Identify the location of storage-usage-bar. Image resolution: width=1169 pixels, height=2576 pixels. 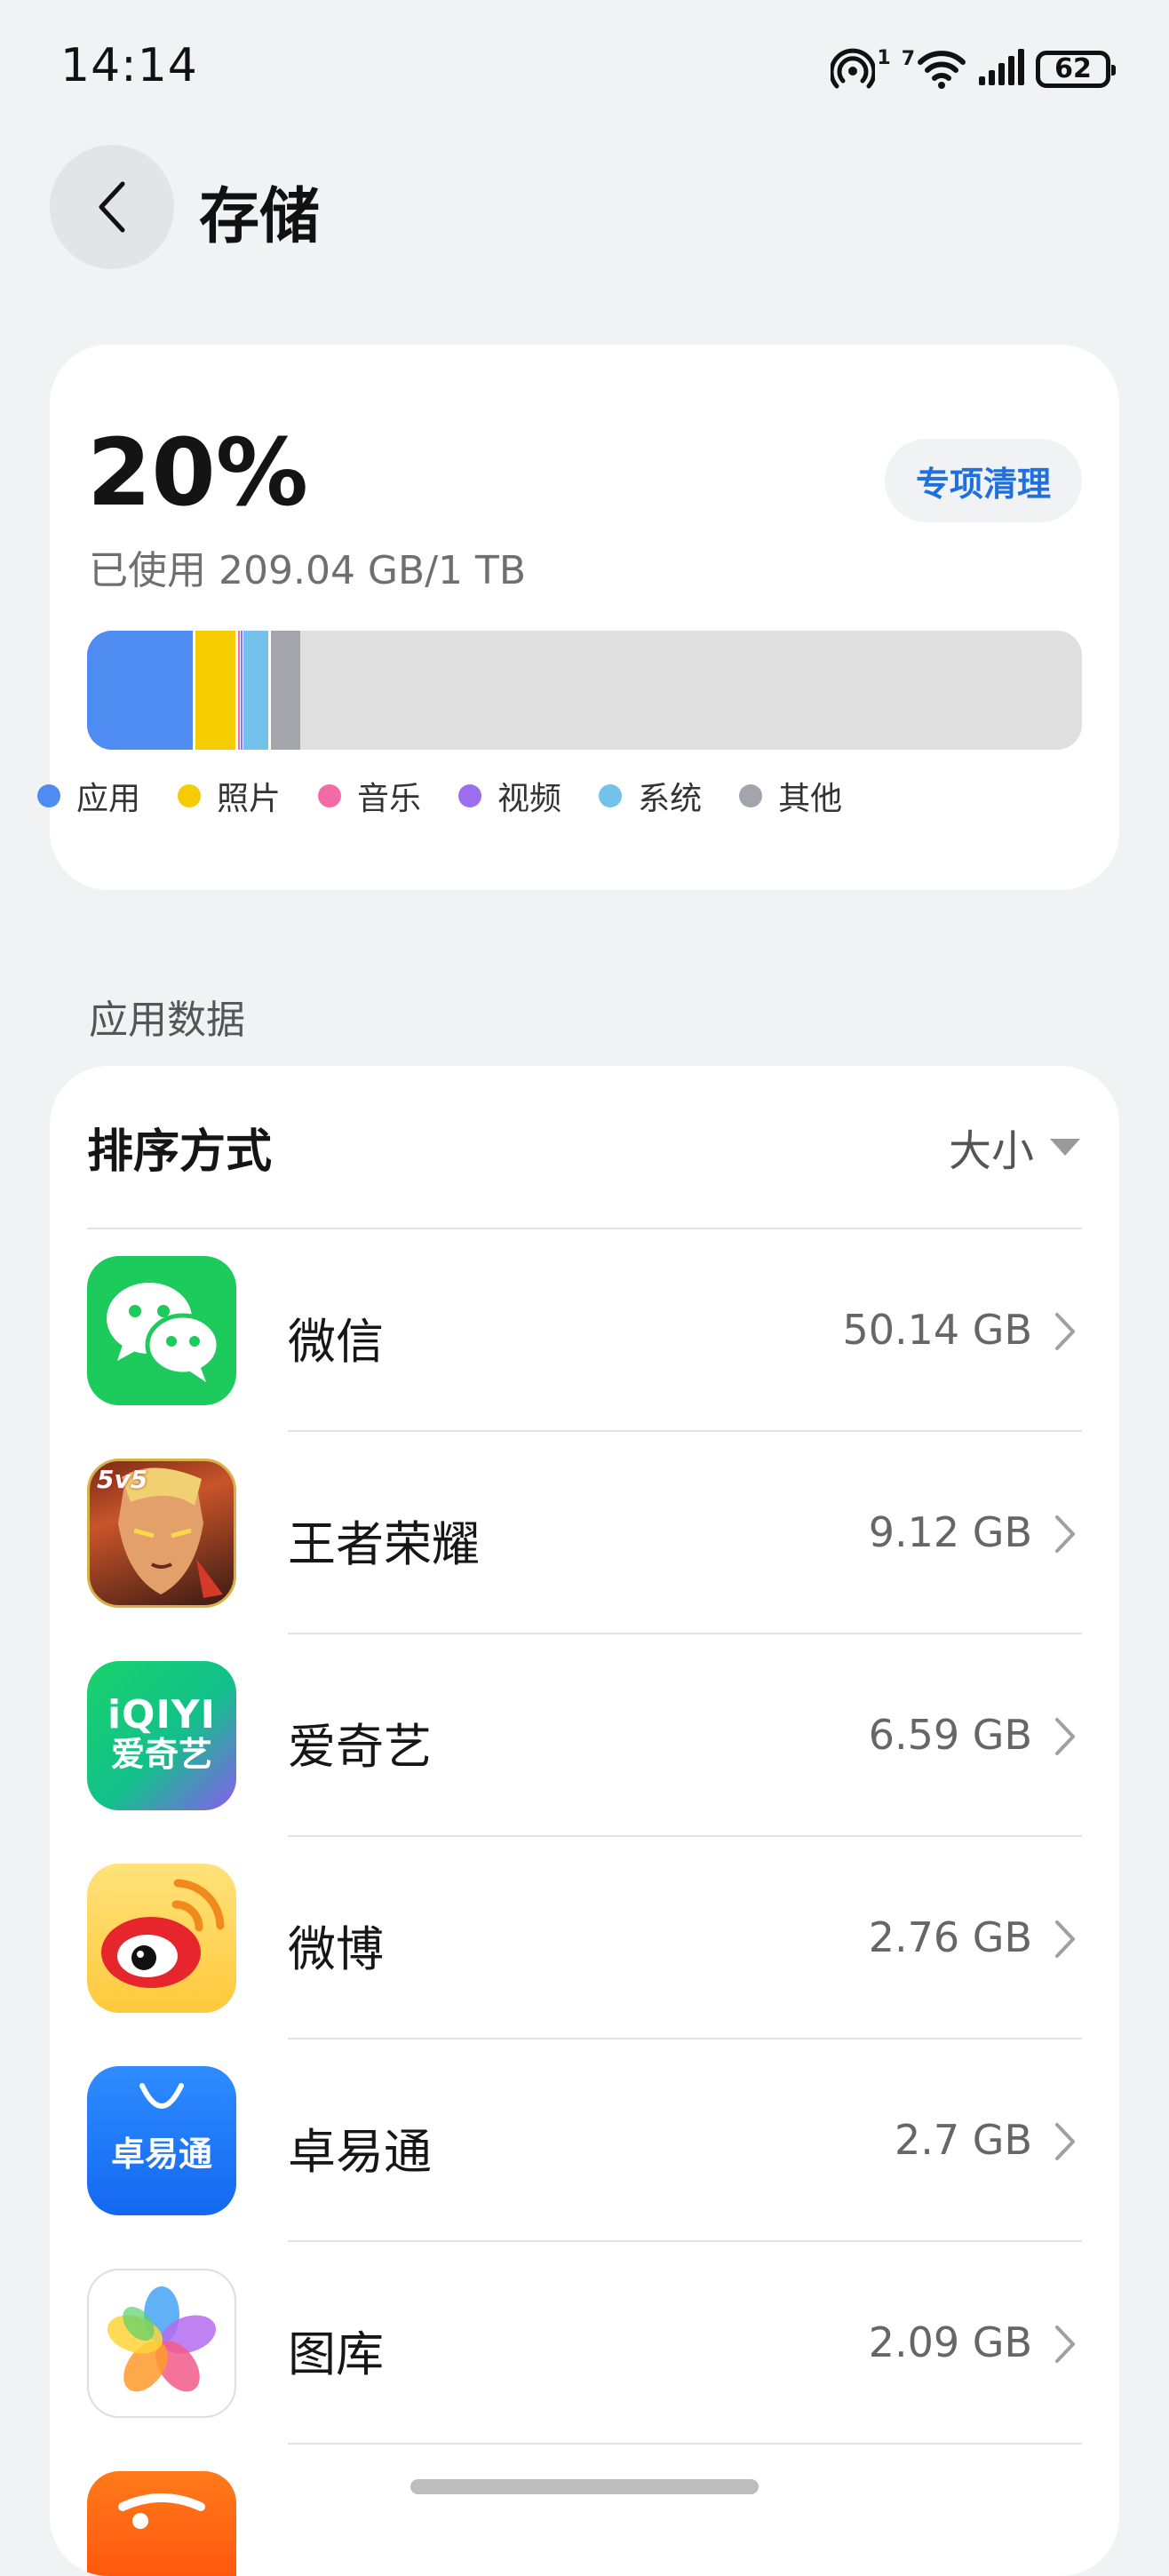
(584, 690).